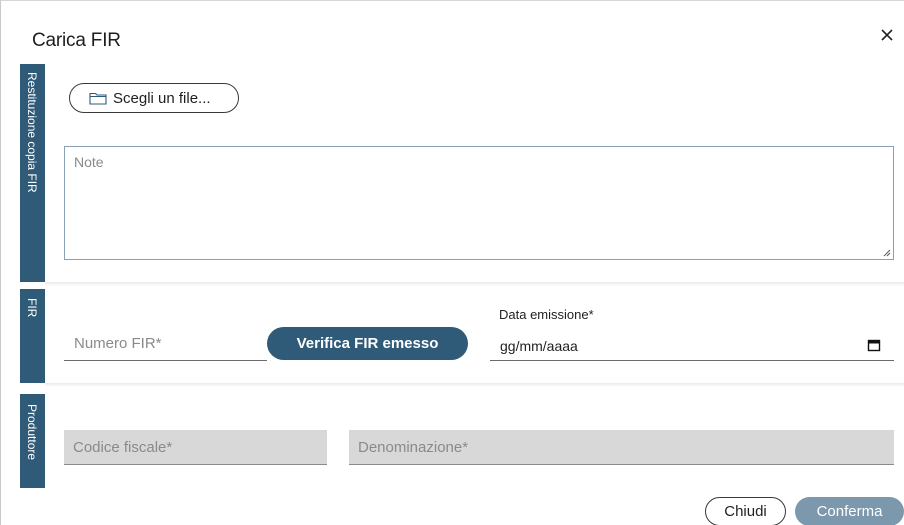 This screenshot has width=904, height=525. Describe the element at coordinates (413, 447) in the screenshot. I see `denominazione-placeholder: Denominazione*` at that location.